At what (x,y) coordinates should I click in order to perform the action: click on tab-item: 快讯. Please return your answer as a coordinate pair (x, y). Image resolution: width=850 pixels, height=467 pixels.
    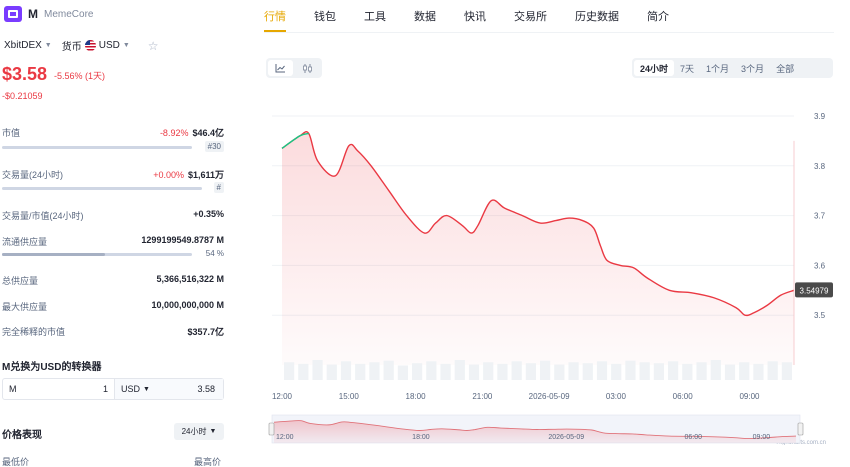
    Looking at the image, I should click on (475, 16).